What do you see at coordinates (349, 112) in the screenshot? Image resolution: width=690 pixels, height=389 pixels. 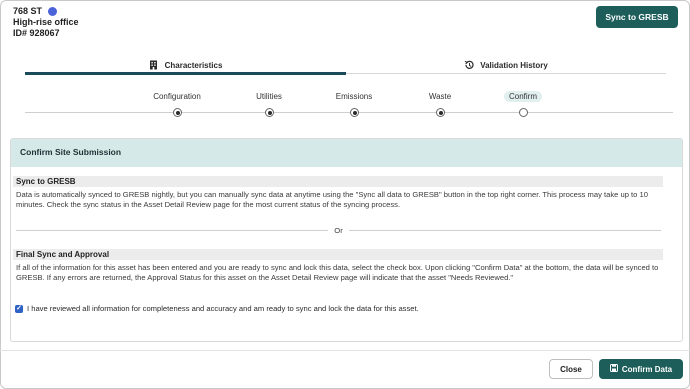 I see `stepper-track` at bounding box center [349, 112].